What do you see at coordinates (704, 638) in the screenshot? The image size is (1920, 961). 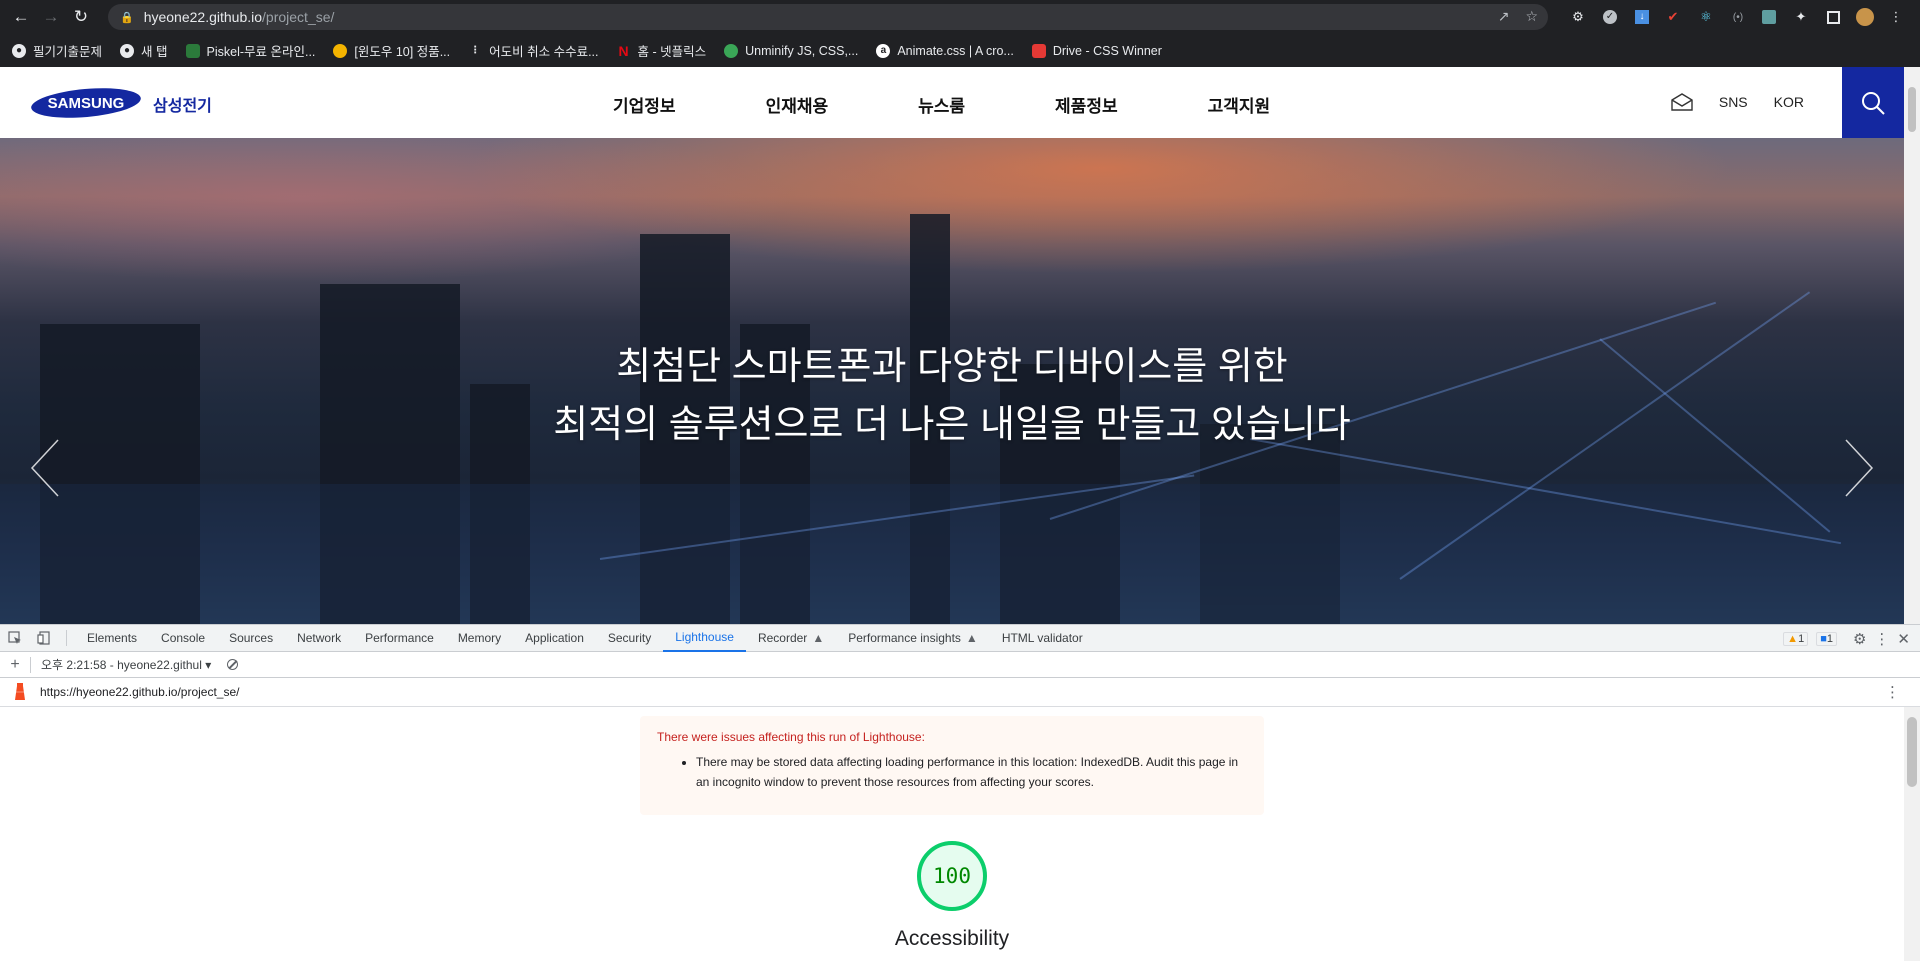 I see `tab-lighthouse: Lighthouse` at bounding box center [704, 638].